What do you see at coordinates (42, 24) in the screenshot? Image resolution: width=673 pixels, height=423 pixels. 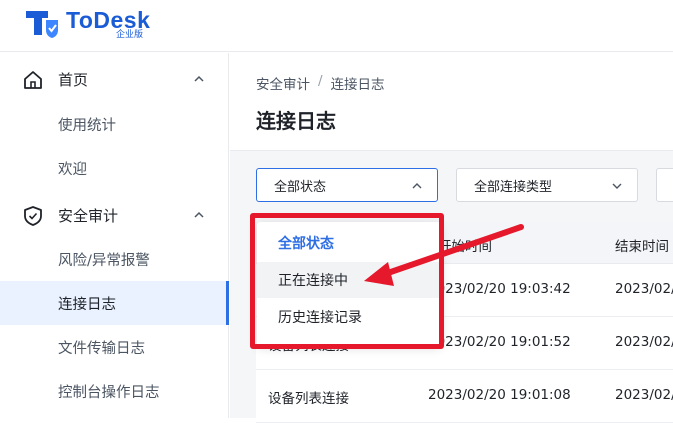 I see `todesk-logo-icon` at bounding box center [42, 24].